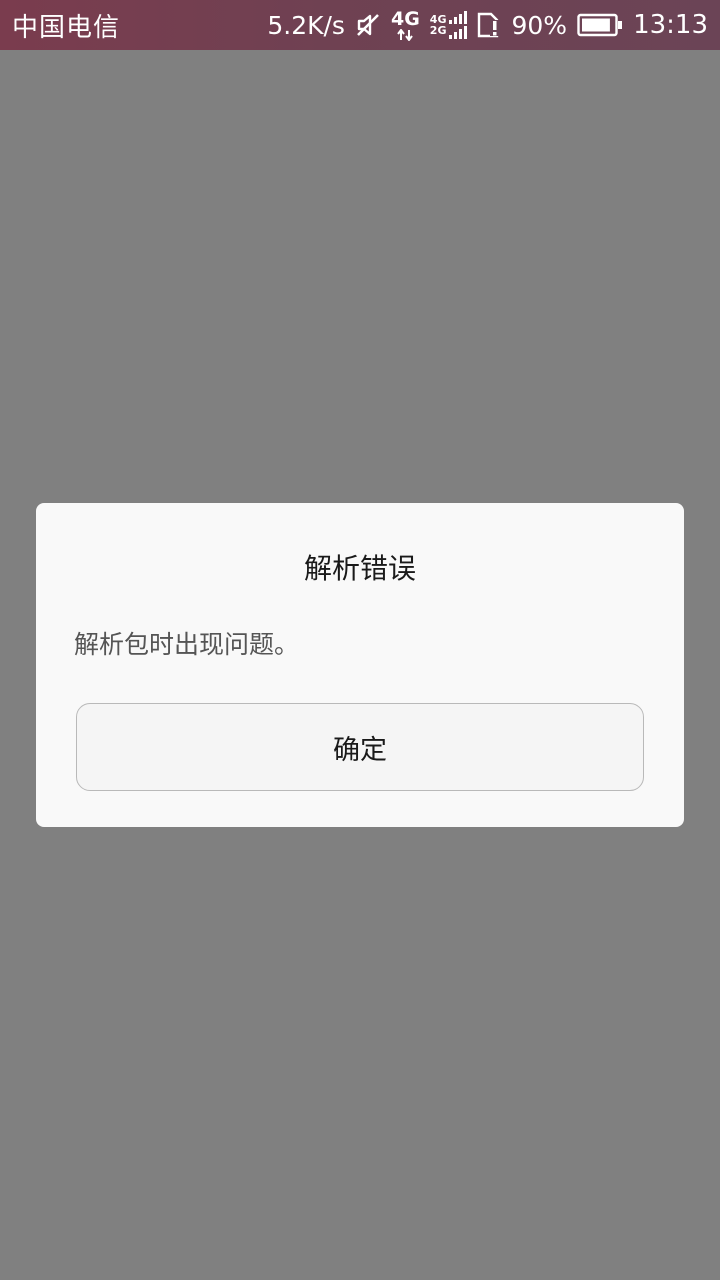  I want to click on mute-icon, so click(368, 25).